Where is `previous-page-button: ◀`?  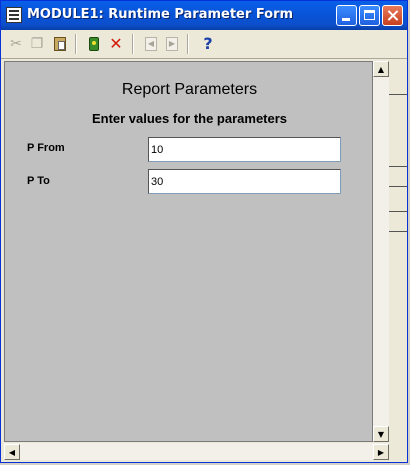 previous-page-button: ◀ is located at coordinates (151, 44).